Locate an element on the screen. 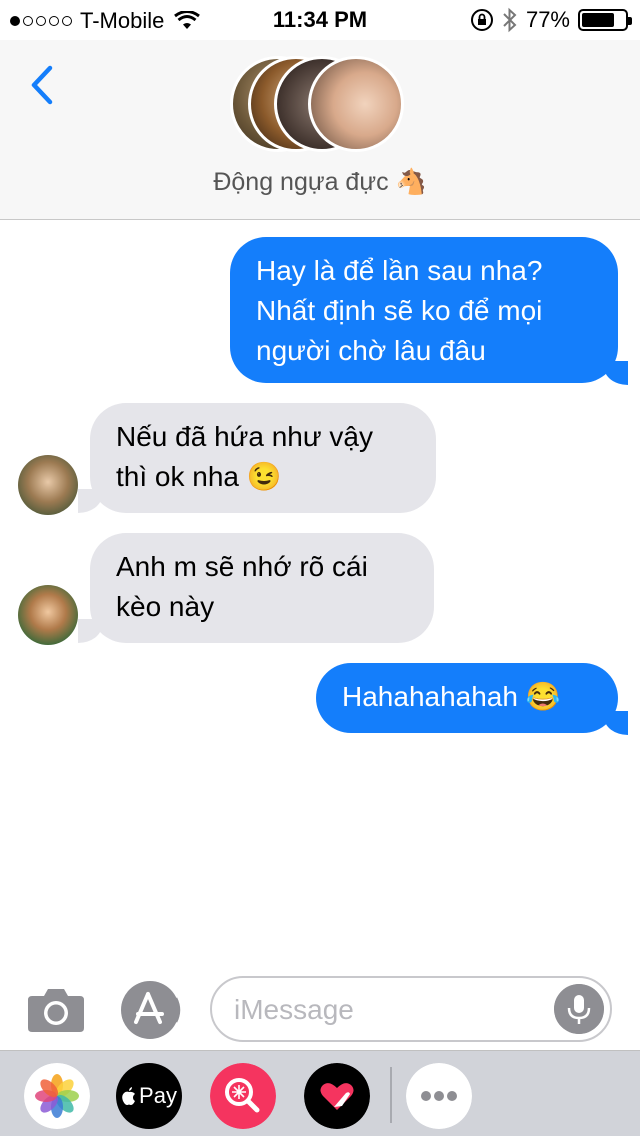 This screenshot has width=640, height=1136. app-store-icon is located at coordinates (150, 1010).